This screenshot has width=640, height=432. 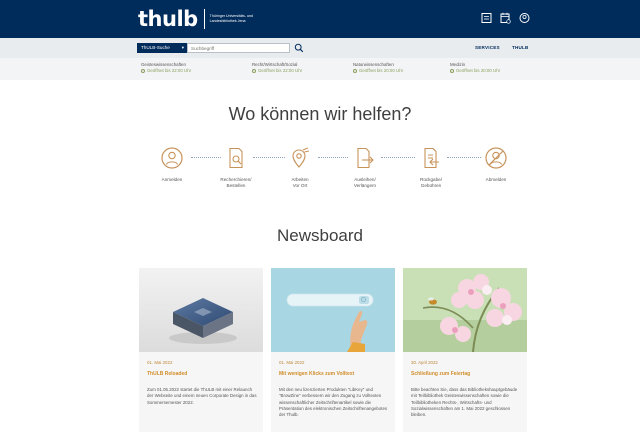 I want to click on bookmark-icon, so click(x=486, y=18).